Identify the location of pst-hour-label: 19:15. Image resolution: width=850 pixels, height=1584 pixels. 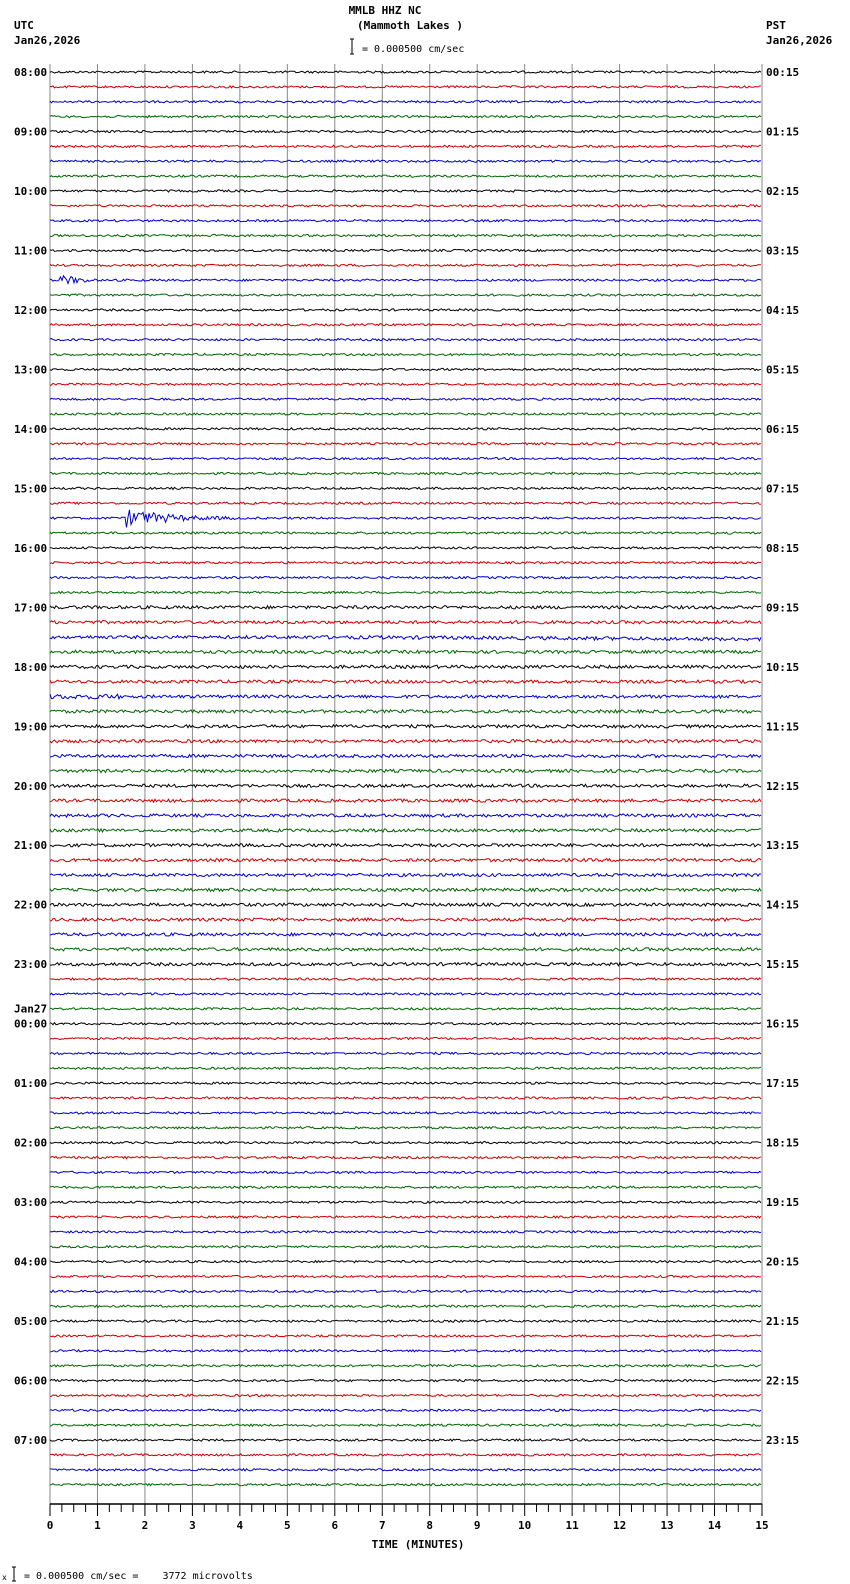
(782, 1202).